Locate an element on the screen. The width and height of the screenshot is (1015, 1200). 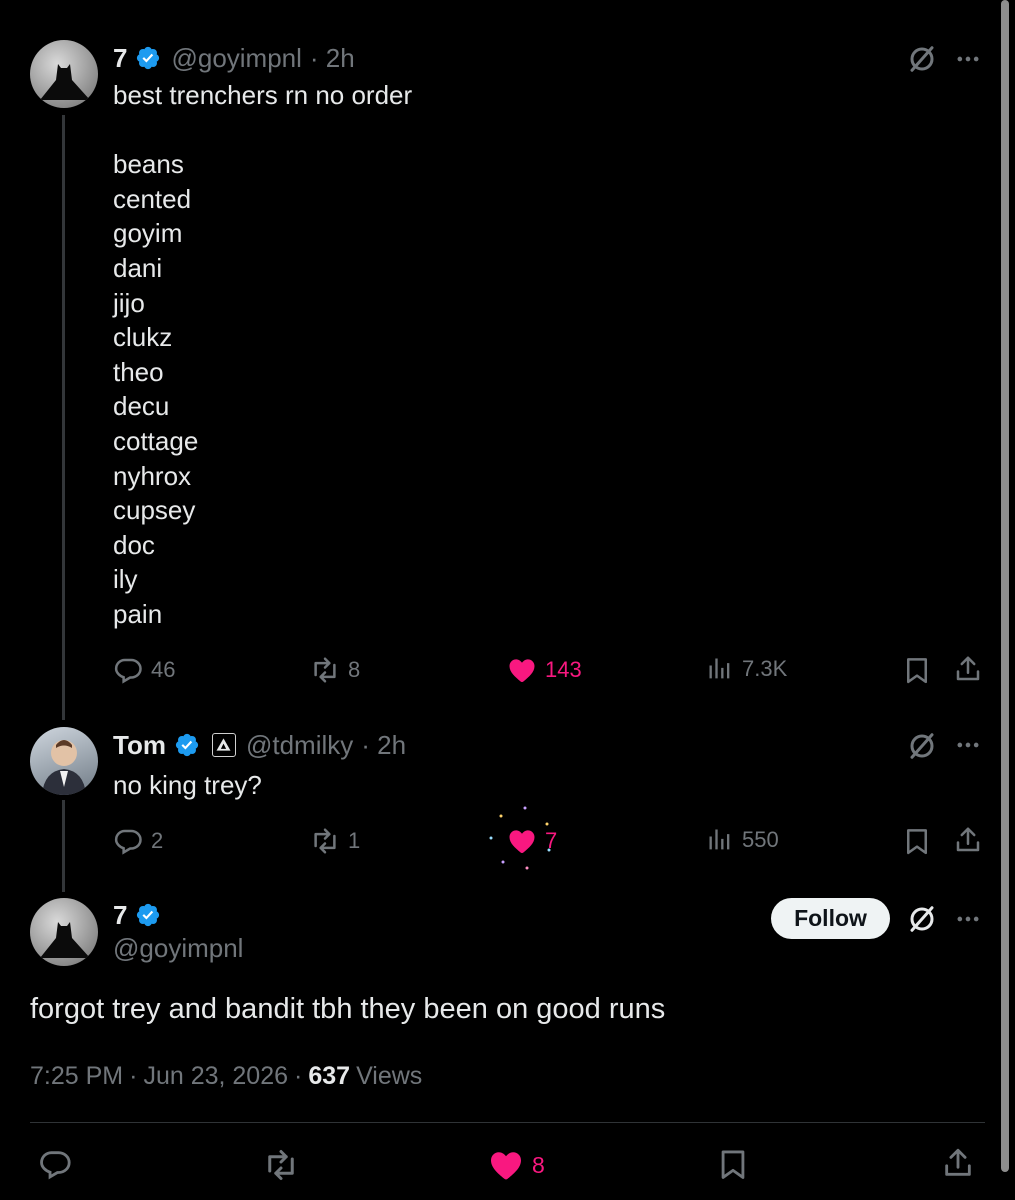
affiliate-badge-icon is located at coordinates (223, 745).